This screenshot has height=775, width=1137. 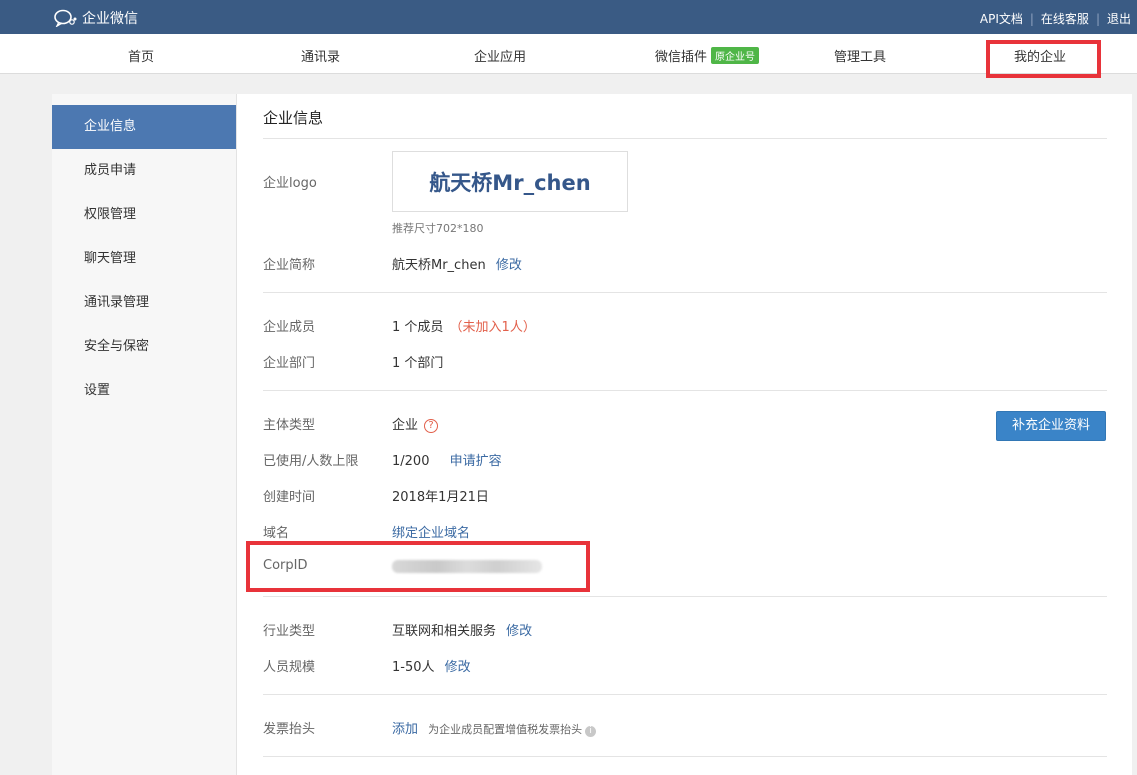 I want to click on departments-value: 1 个部门, so click(x=418, y=363).